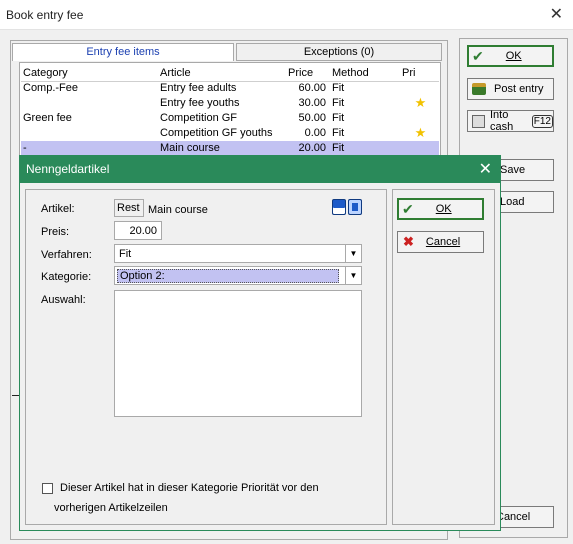 Image resolution: width=573 pixels, height=544 pixels. I want to click on cell-category: Comp.-Fee, so click(51, 88).